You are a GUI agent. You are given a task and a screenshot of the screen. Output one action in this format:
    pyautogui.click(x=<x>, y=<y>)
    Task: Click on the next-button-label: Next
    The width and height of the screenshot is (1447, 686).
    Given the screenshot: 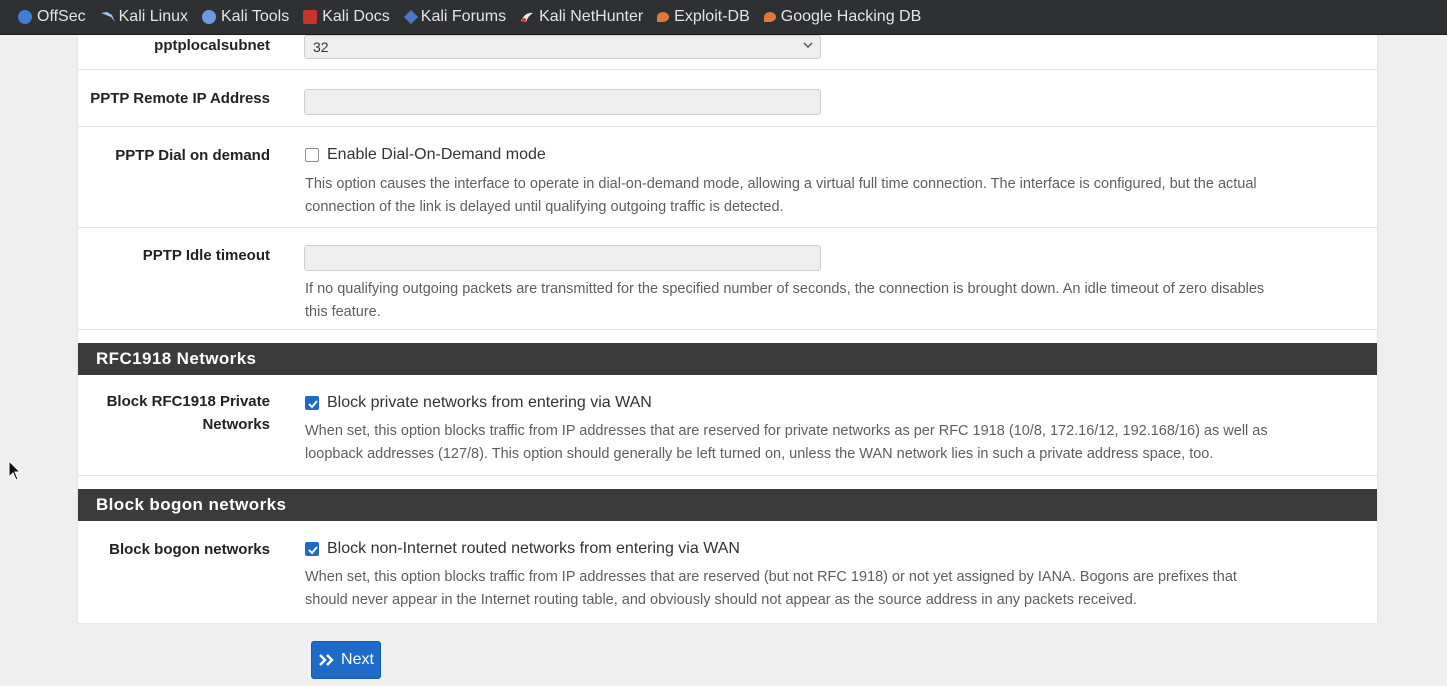 What is the action you would take?
    pyautogui.click(x=357, y=659)
    